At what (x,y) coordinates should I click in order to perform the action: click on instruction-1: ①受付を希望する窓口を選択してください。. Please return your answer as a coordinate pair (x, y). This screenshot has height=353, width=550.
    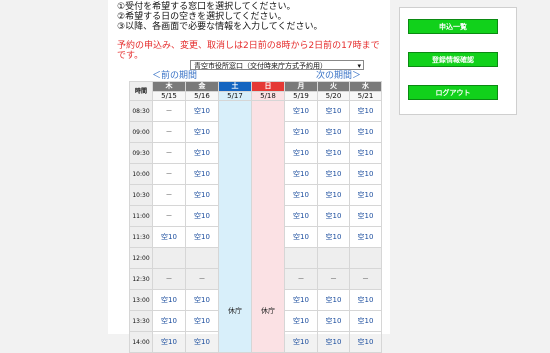
    Looking at the image, I should click on (206, 7).